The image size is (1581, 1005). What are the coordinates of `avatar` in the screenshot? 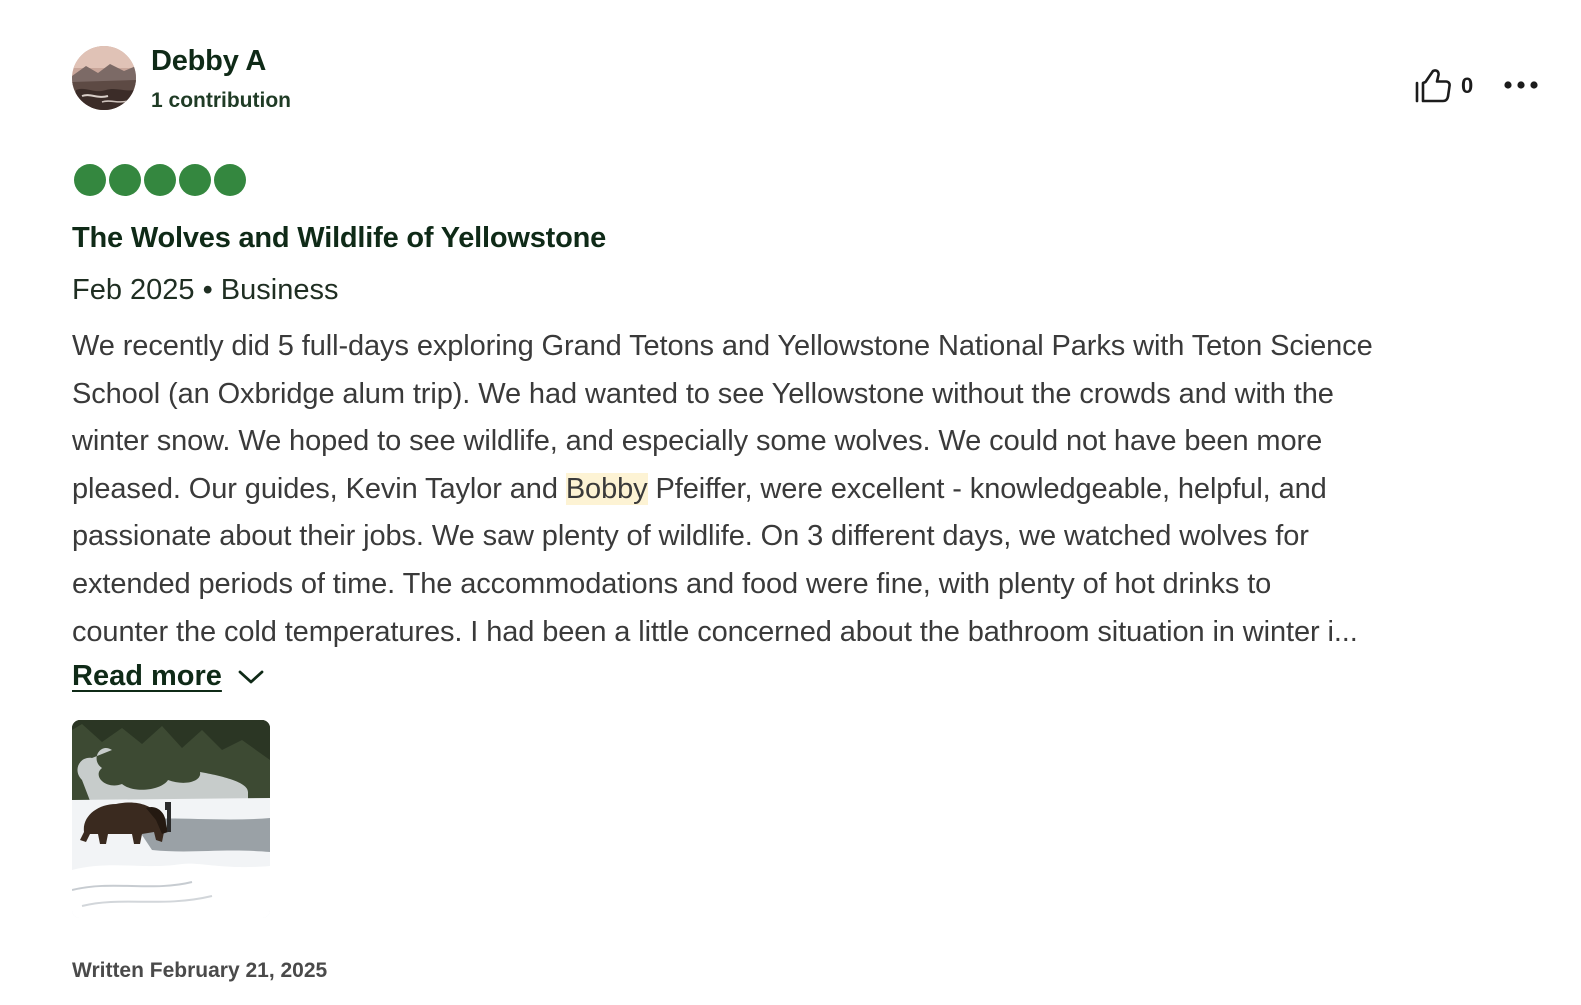 It's located at (104, 78).